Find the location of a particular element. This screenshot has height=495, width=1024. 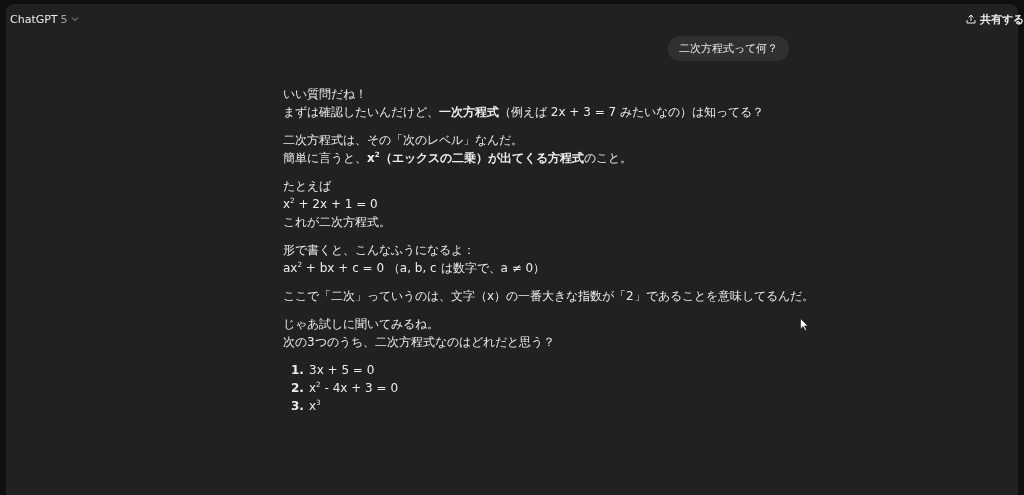

share-icon is located at coordinates (971, 19).